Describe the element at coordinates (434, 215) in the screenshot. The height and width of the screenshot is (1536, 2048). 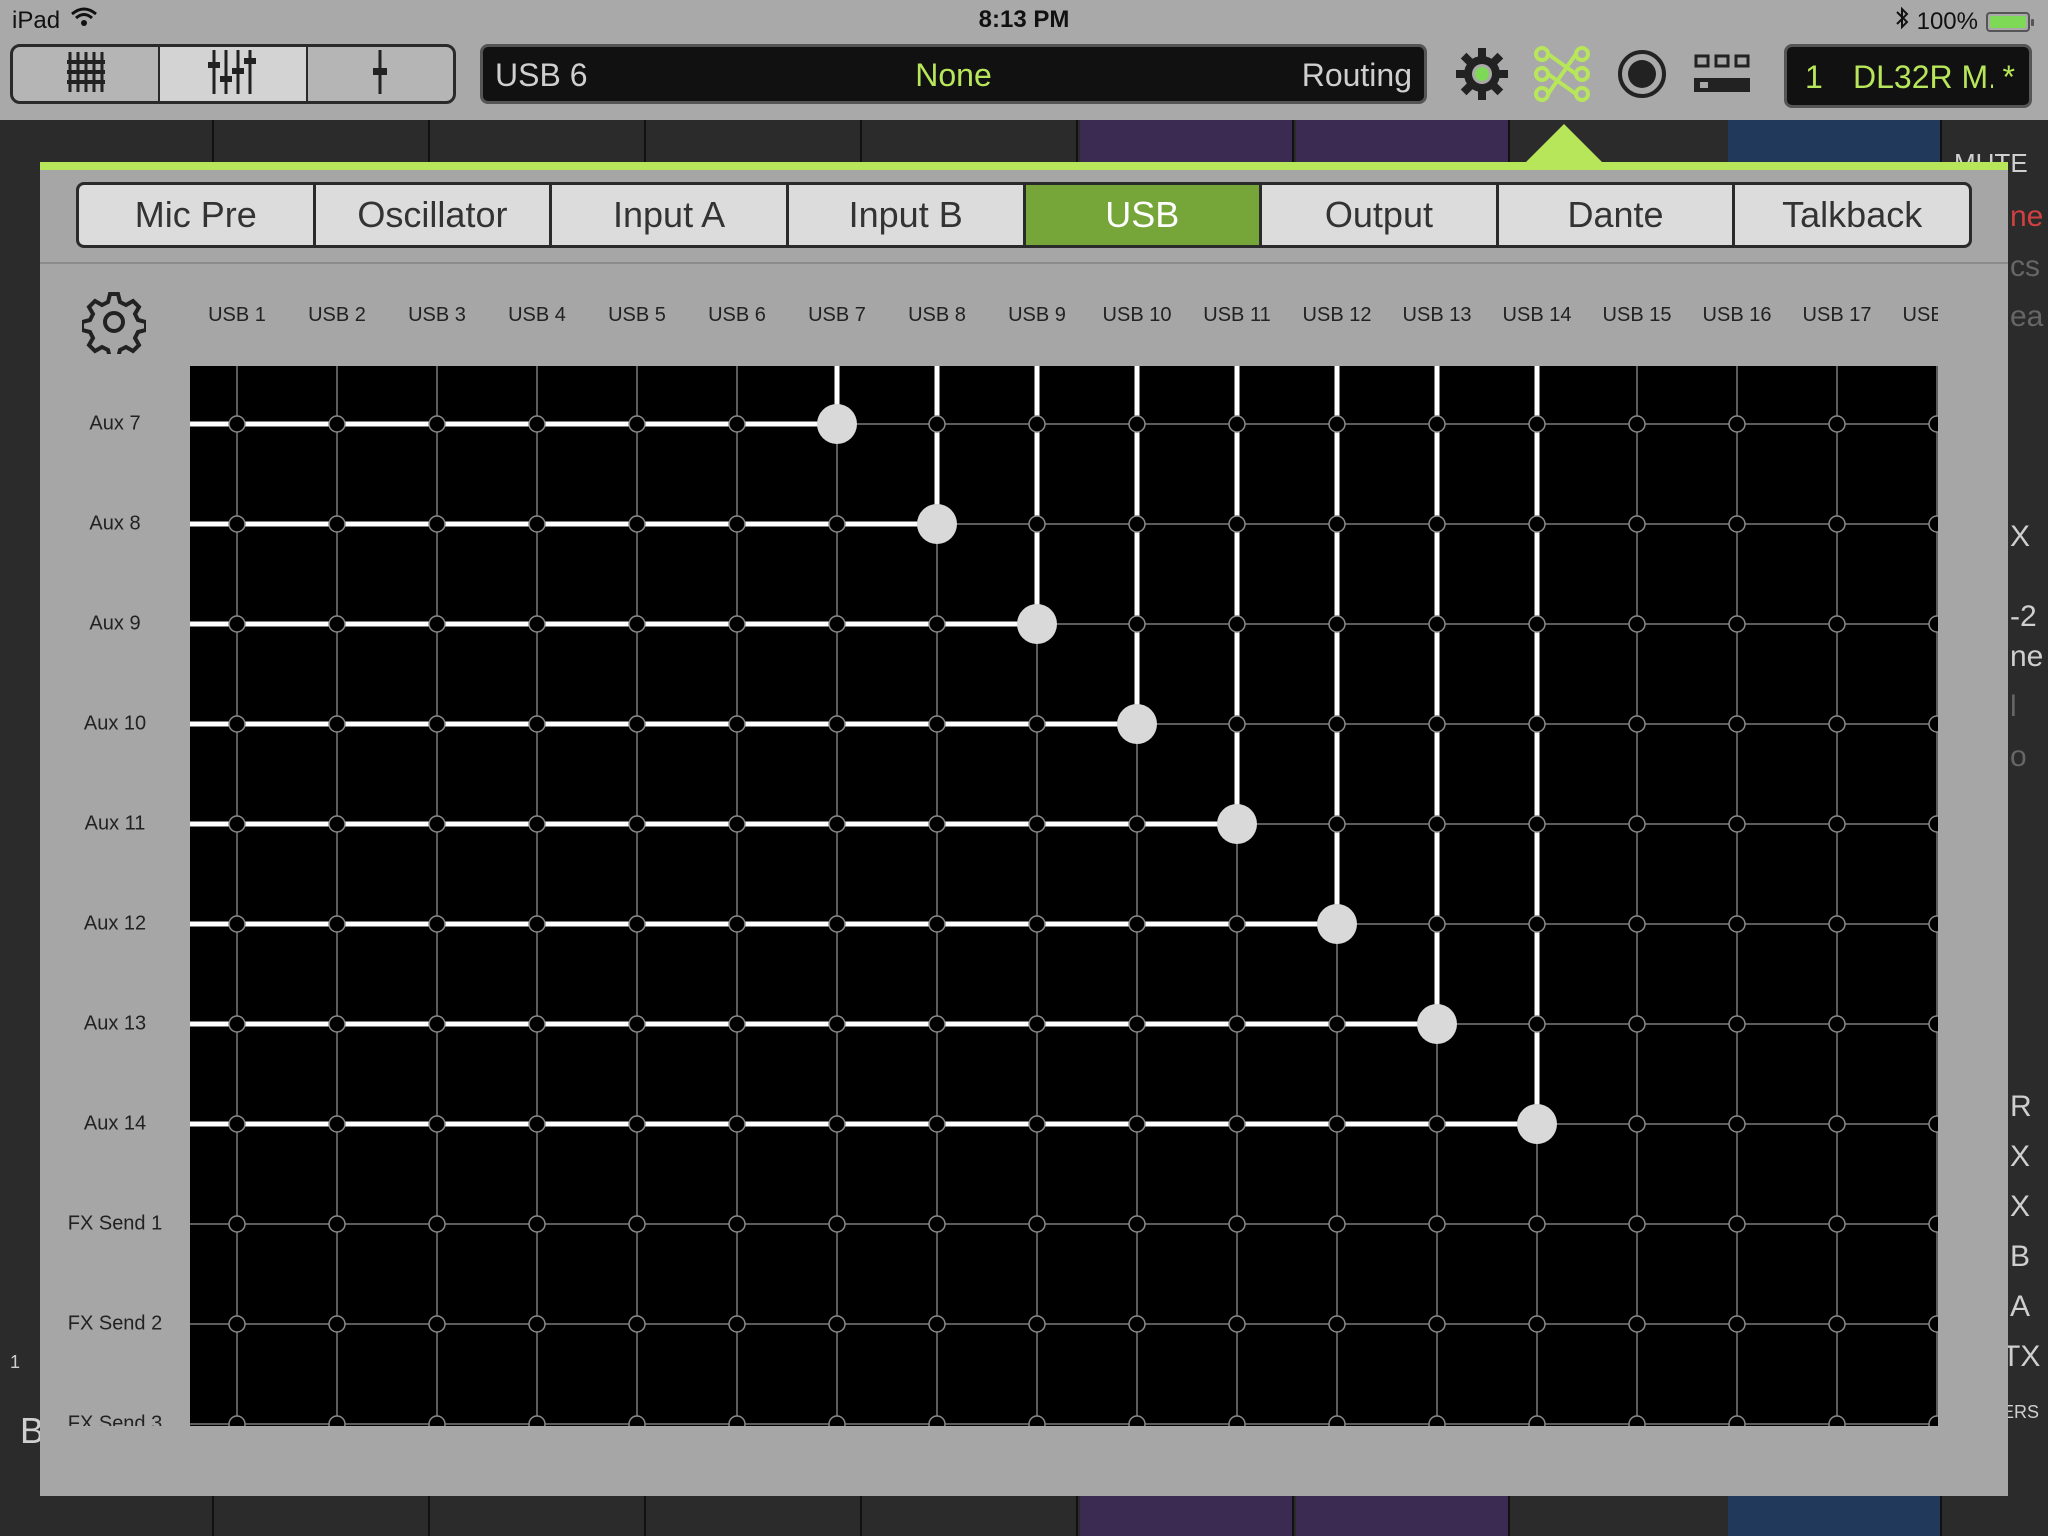
I see `tab-oscillator: Oscillator` at that location.